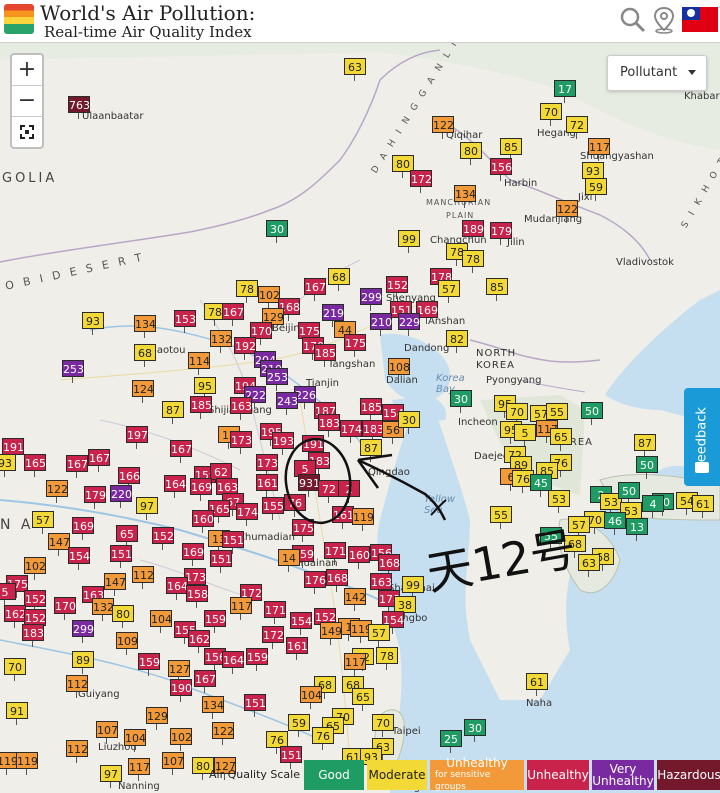 This screenshot has width=720, height=793. Describe the element at coordinates (157, 718) in the screenshot. I see `aqi-station-marker: 129` at that location.